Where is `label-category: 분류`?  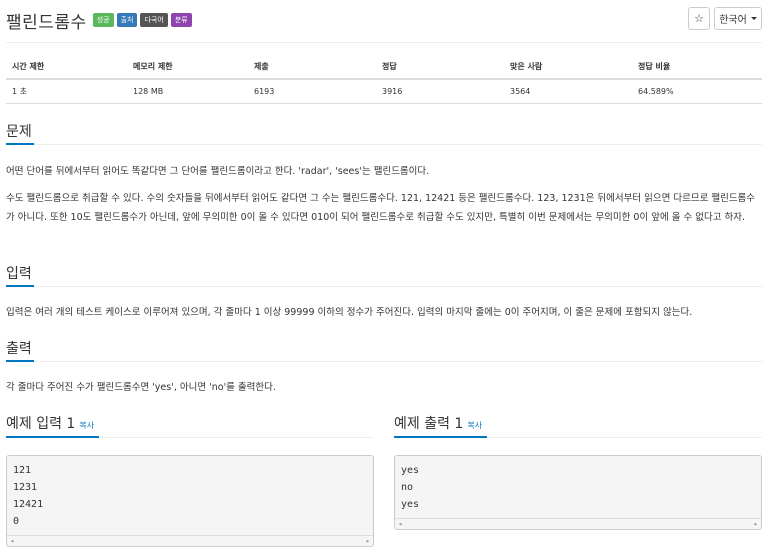
label-category: 분류 is located at coordinates (181, 20).